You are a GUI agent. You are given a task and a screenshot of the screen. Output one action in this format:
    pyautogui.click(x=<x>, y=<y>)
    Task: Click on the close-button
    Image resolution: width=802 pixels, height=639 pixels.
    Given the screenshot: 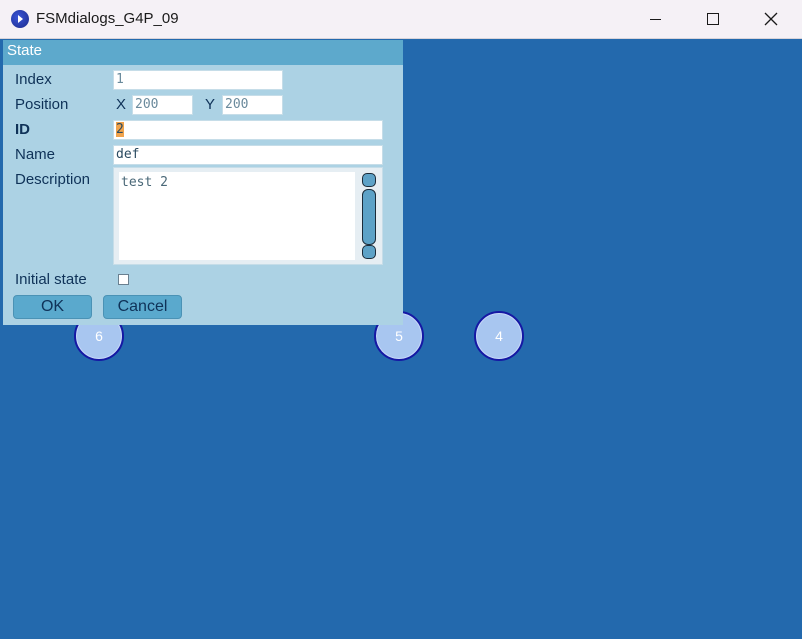 What is the action you would take?
    pyautogui.click(x=771, y=19)
    